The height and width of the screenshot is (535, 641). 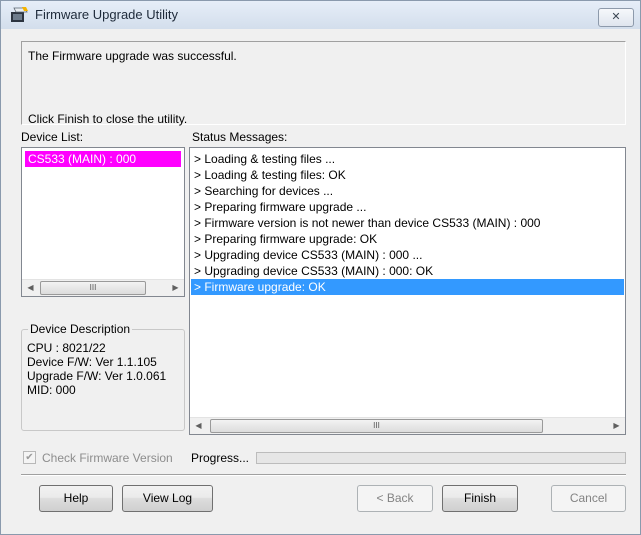 I want to click on device-description-legend: Device Description, so click(x=80, y=329).